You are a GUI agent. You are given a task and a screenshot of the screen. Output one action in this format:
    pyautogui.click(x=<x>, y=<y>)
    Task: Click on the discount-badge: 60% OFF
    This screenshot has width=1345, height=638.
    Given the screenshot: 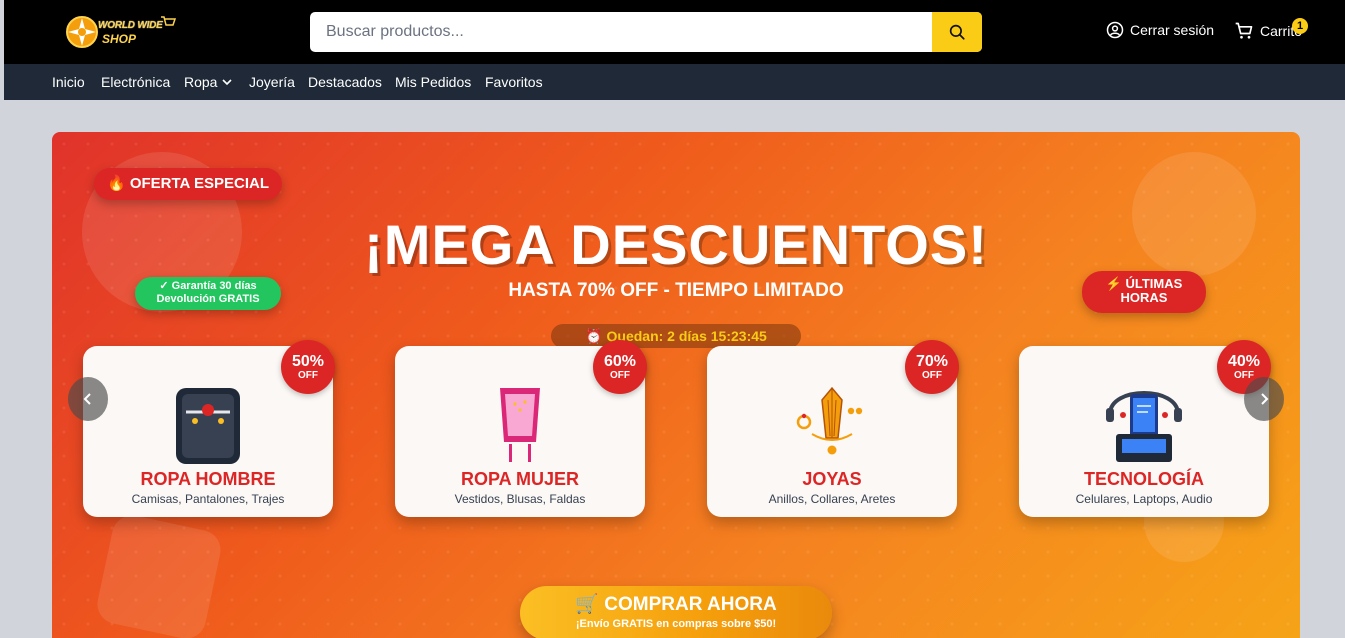 What is the action you would take?
    pyautogui.click(x=620, y=367)
    